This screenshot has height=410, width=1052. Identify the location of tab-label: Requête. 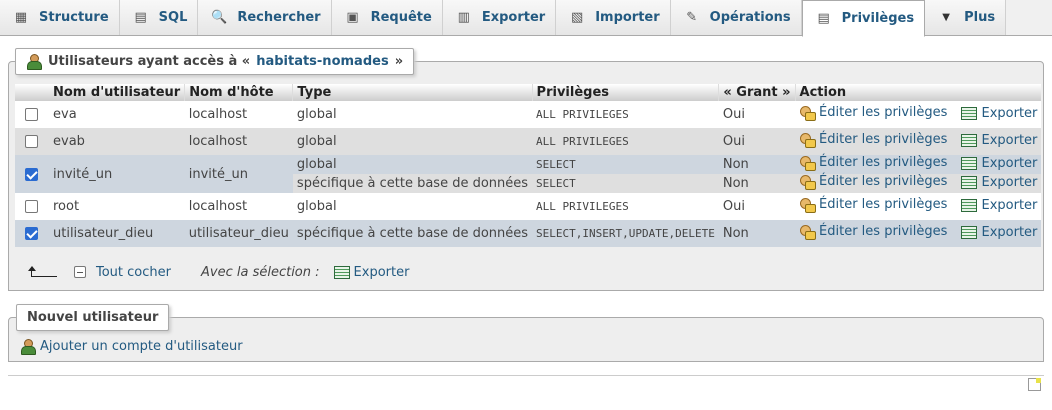
(401, 17).